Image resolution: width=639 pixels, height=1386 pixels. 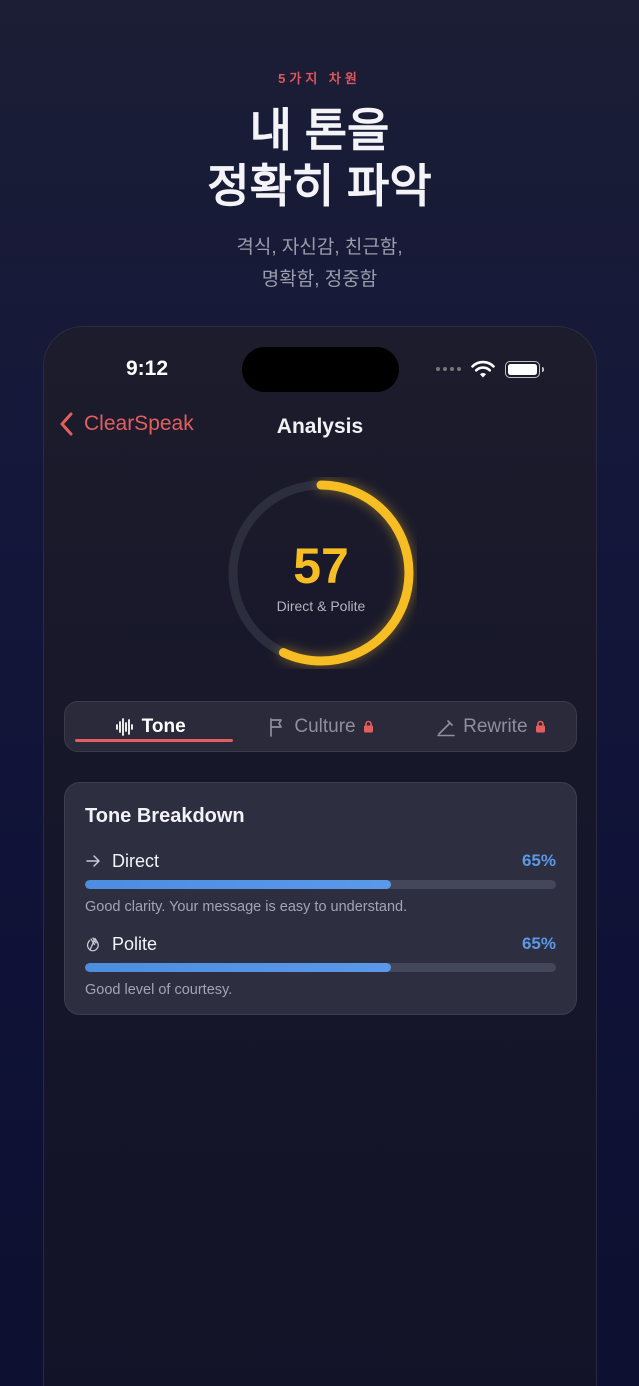 I want to click on promo-subline: 격식, 자신감, 친근함, 명확함, 정중함, so click(x=319, y=264).